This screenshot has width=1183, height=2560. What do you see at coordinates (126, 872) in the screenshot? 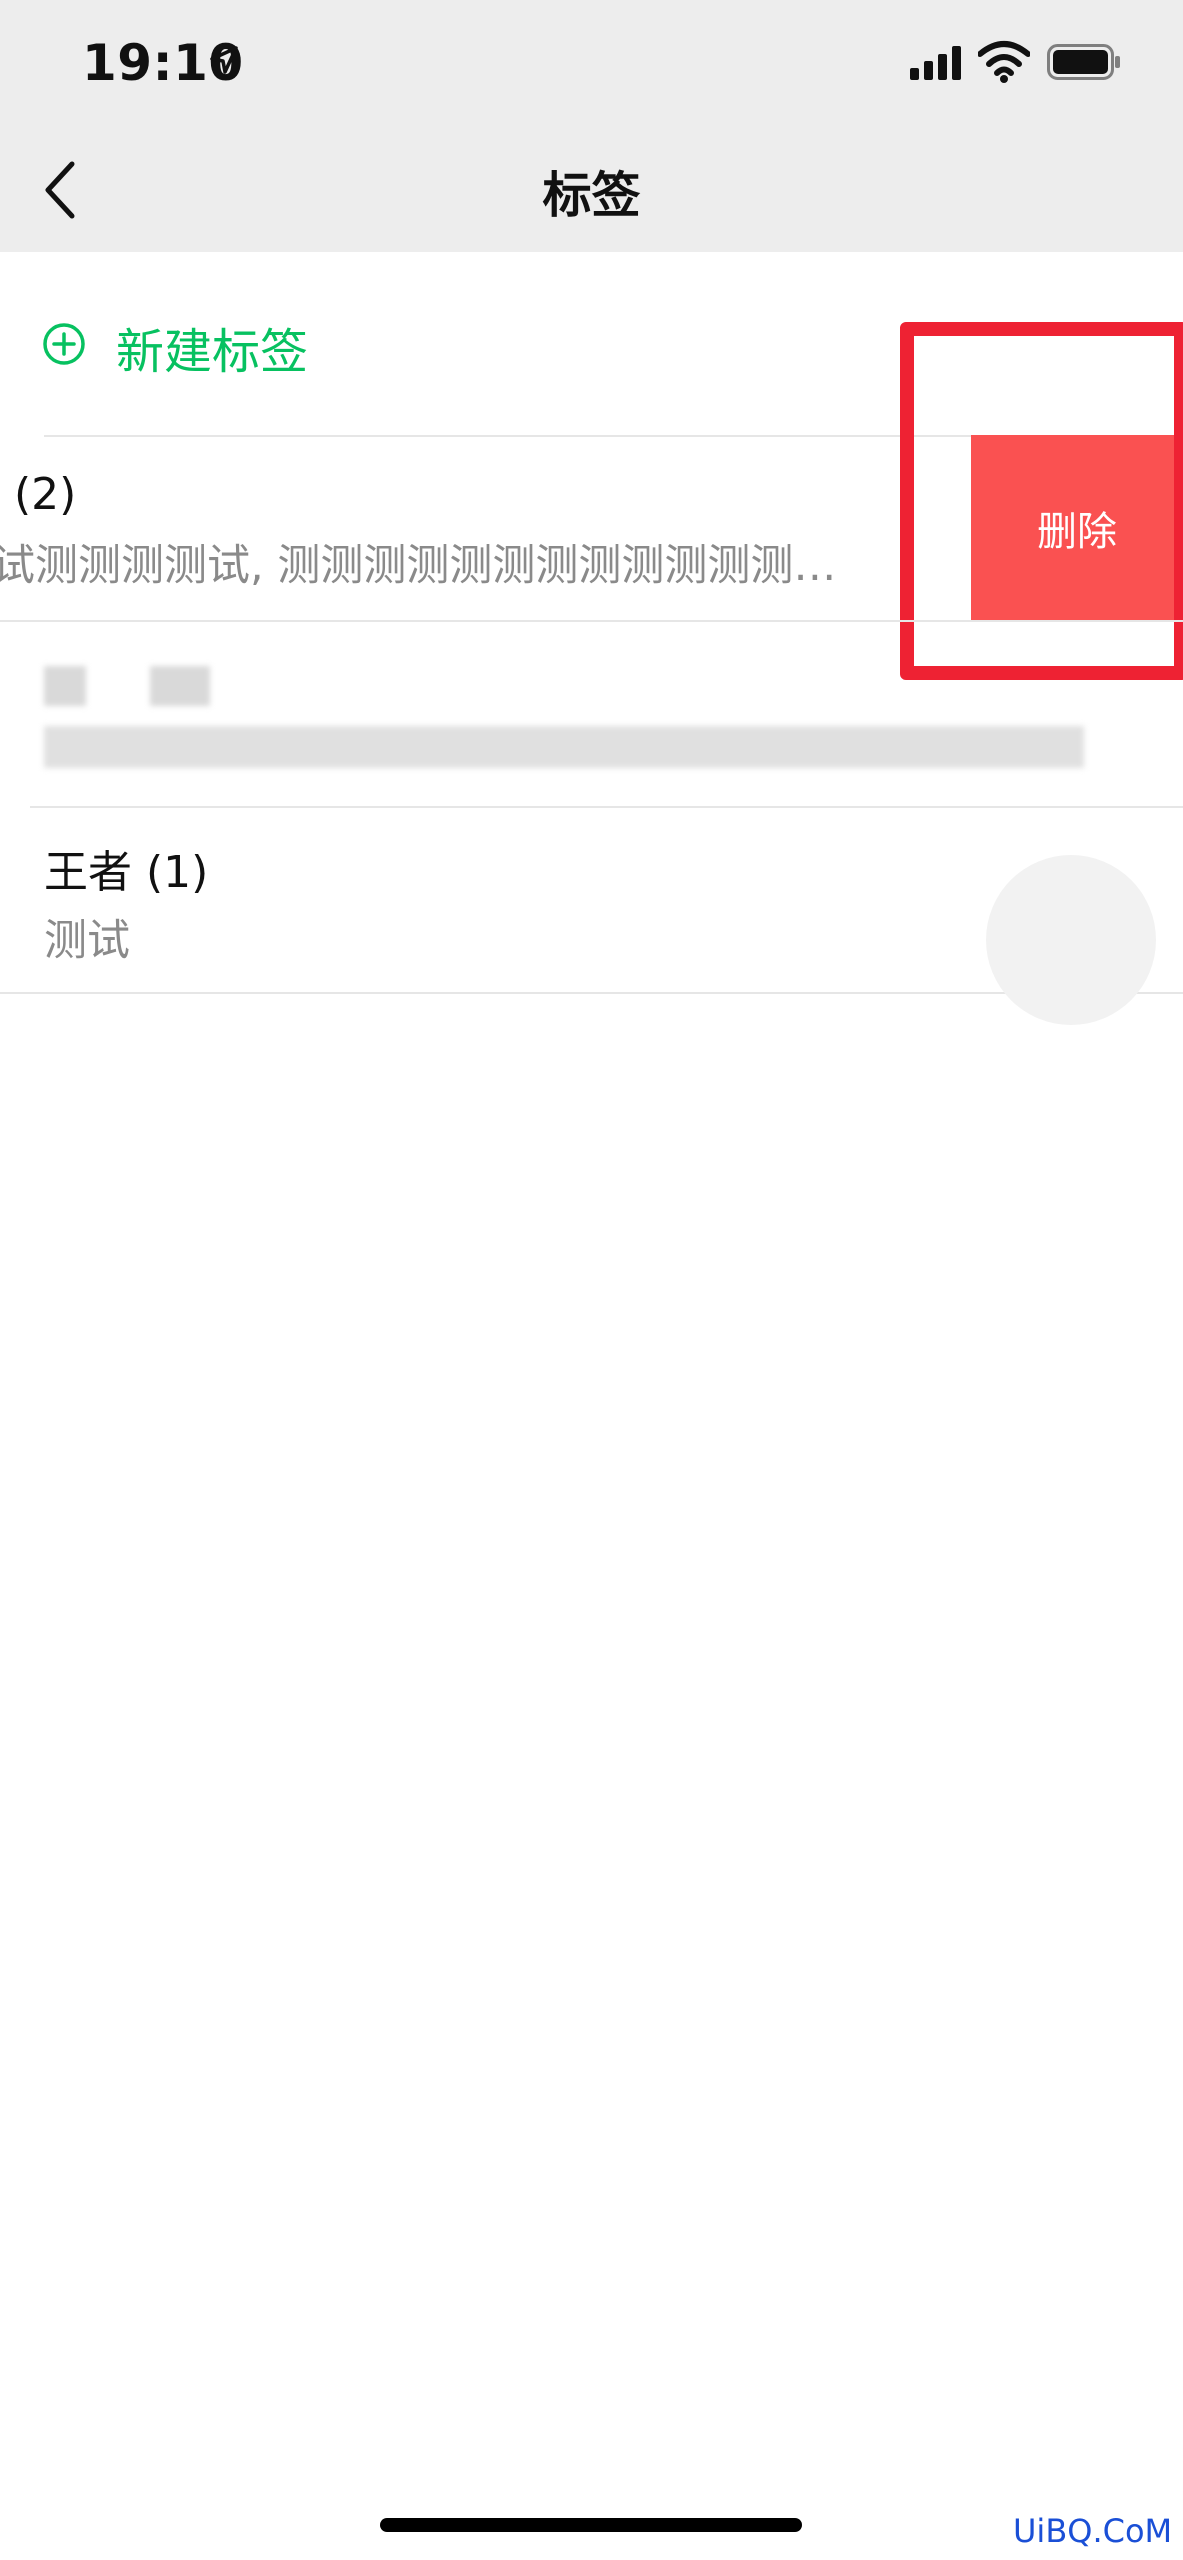
I see `tag-title: 王者 (1)` at bounding box center [126, 872].